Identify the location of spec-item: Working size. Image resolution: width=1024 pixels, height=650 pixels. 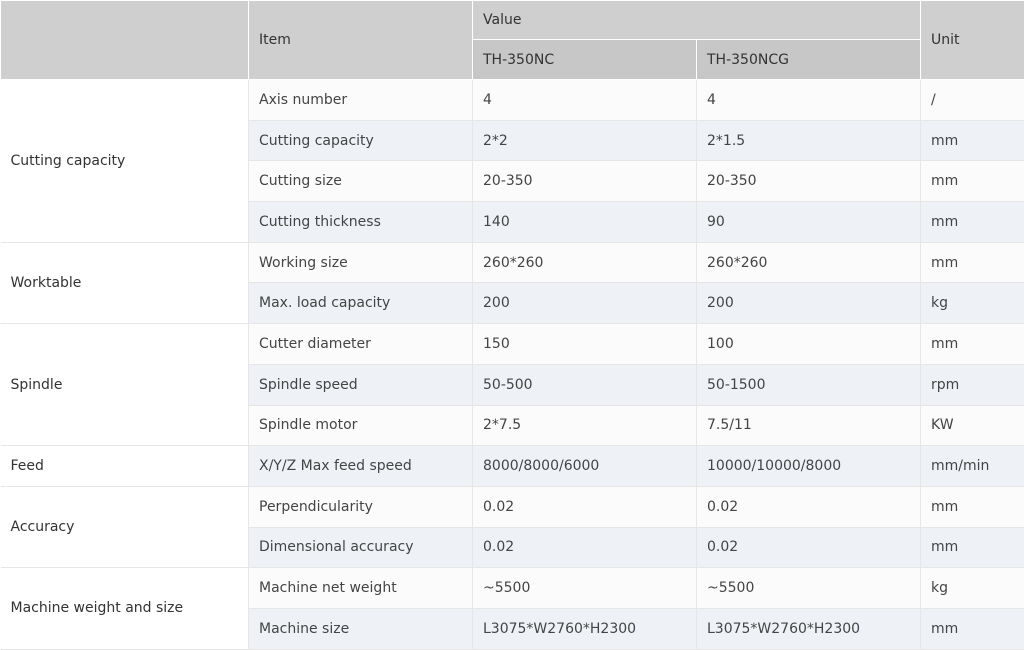
(361, 262).